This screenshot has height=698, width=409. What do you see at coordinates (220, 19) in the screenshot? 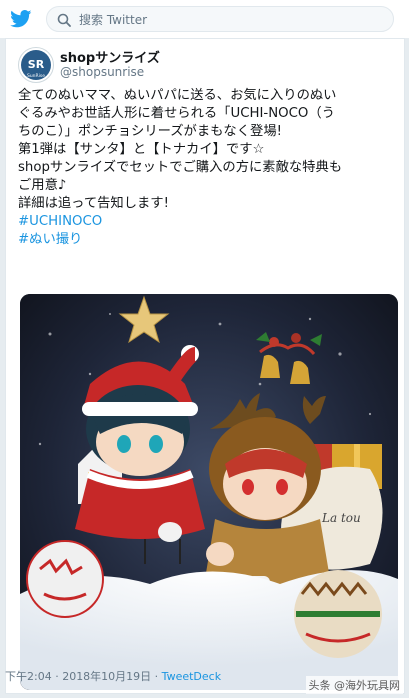
I see `search-input: 搜索 Twitter` at bounding box center [220, 19].